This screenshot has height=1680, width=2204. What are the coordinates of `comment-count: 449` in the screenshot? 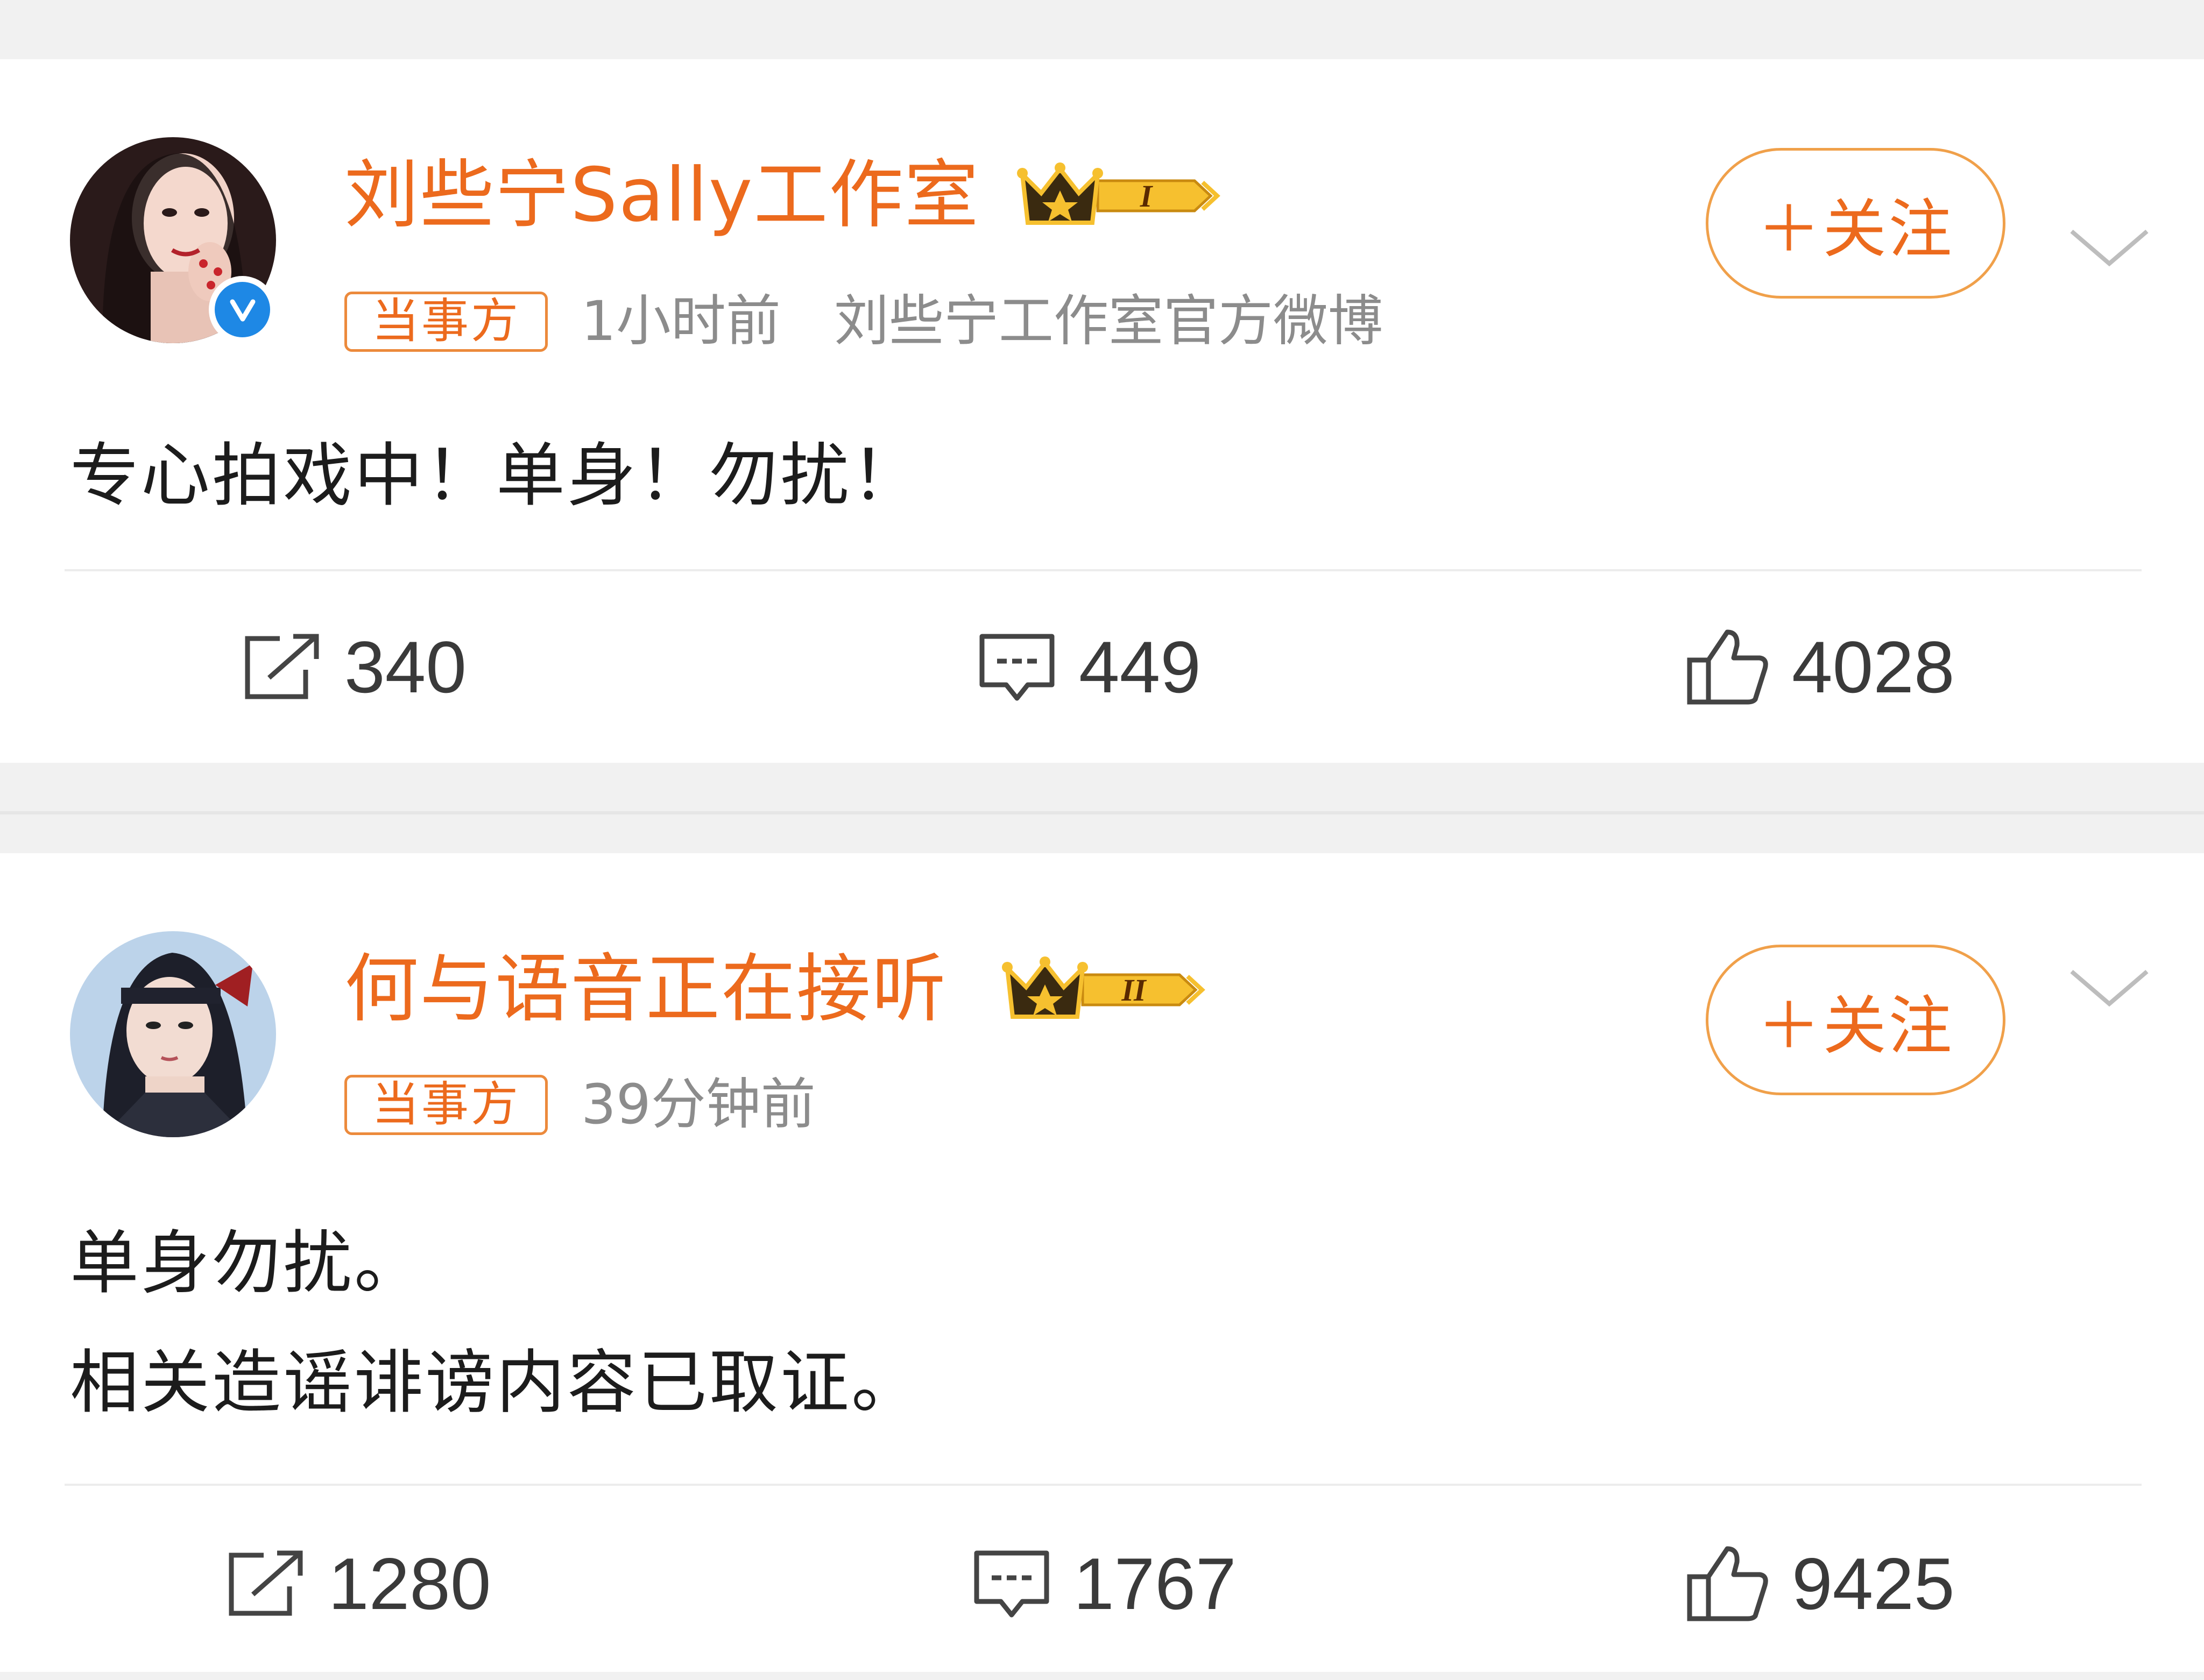 It's located at (1140, 667).